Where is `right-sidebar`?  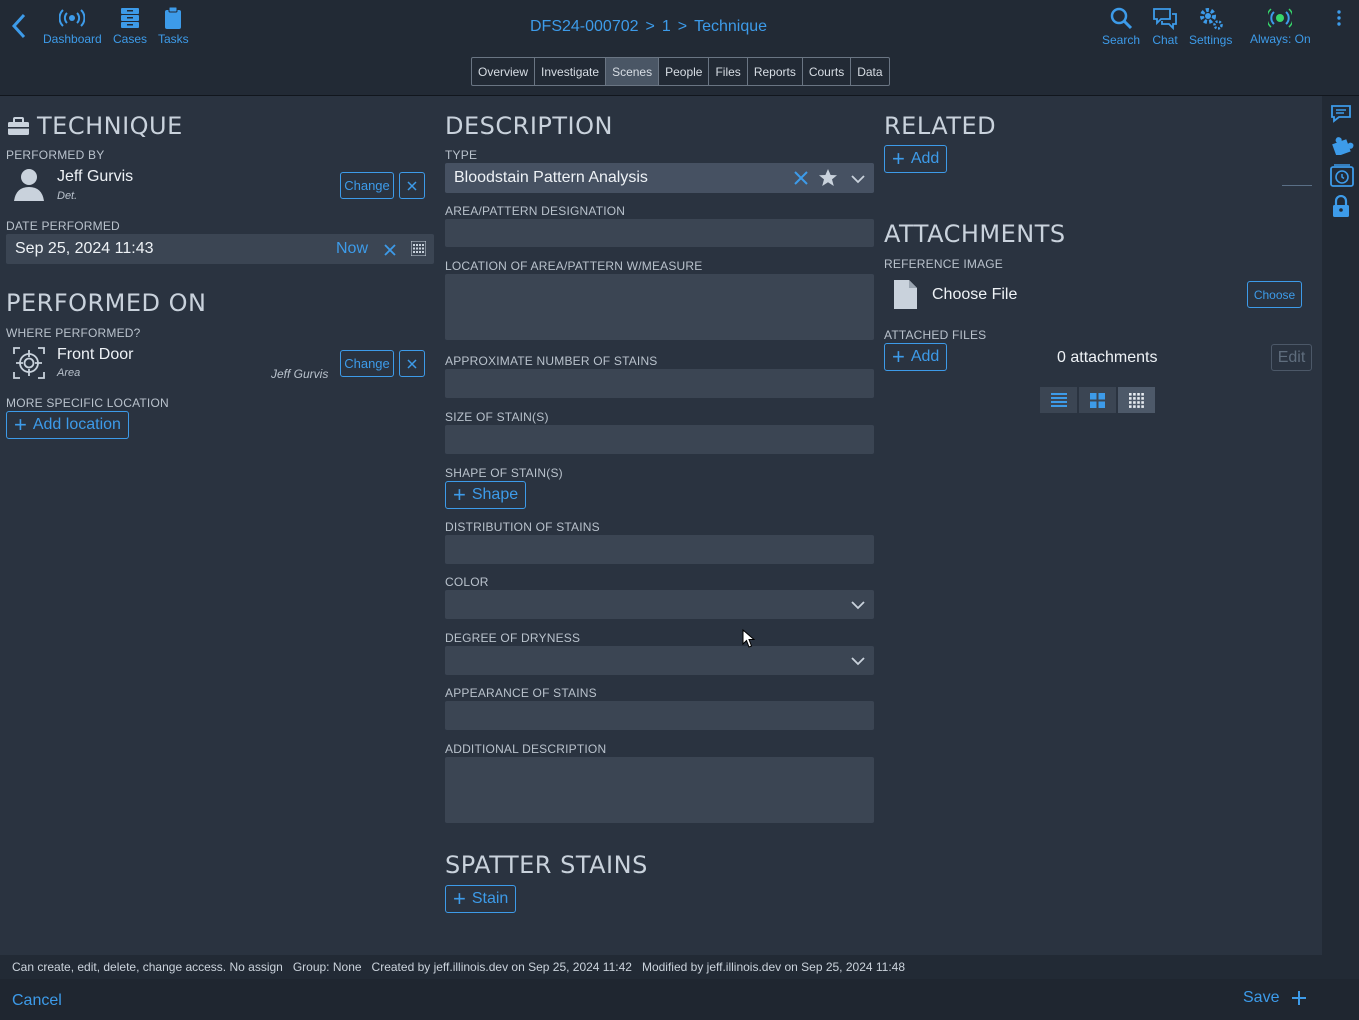 right-sidebar is located at coordinates (1340, 558).